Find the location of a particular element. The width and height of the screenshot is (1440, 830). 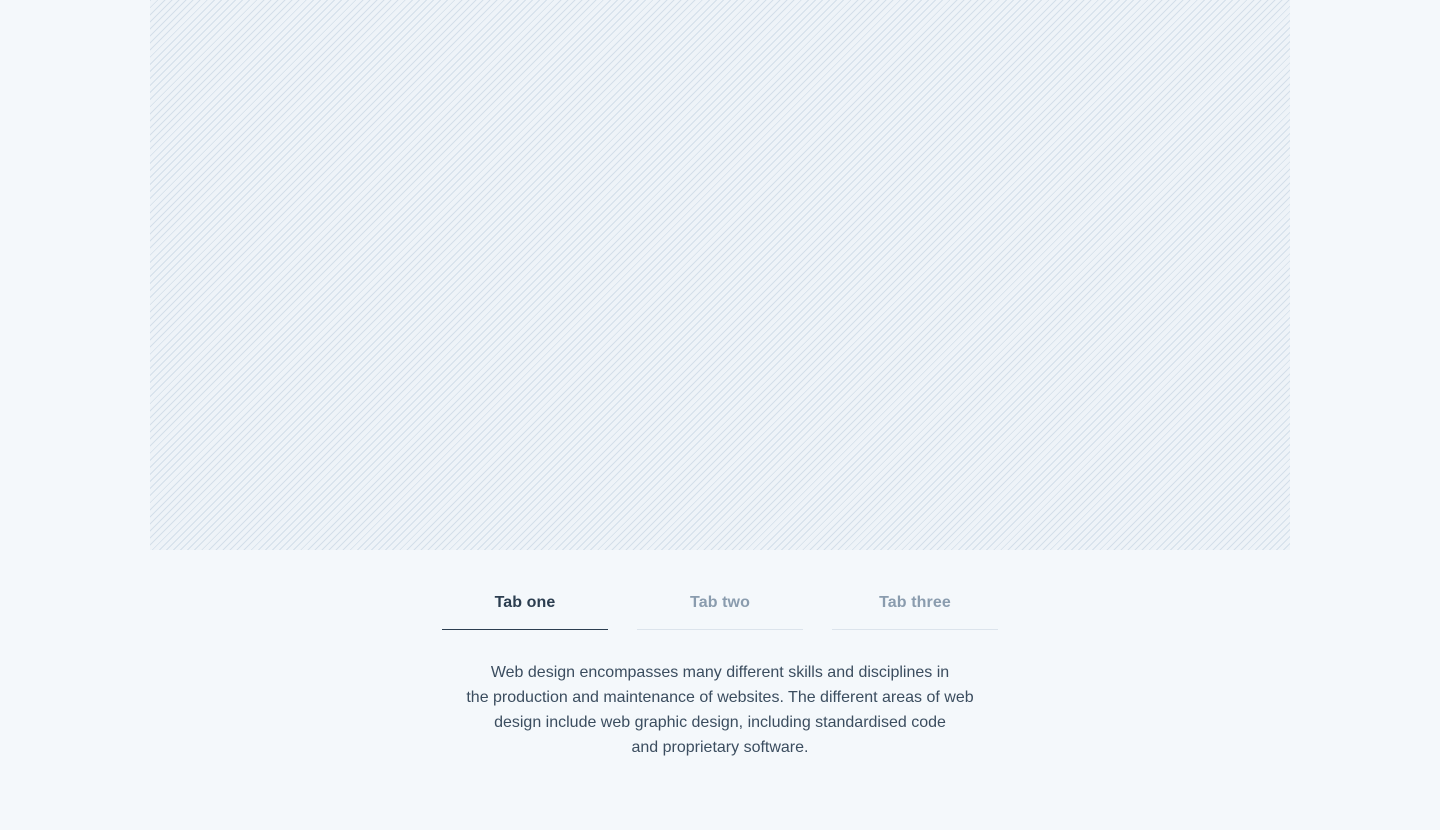

content-line: and proprietary software. is located at coordinates (720, 747).